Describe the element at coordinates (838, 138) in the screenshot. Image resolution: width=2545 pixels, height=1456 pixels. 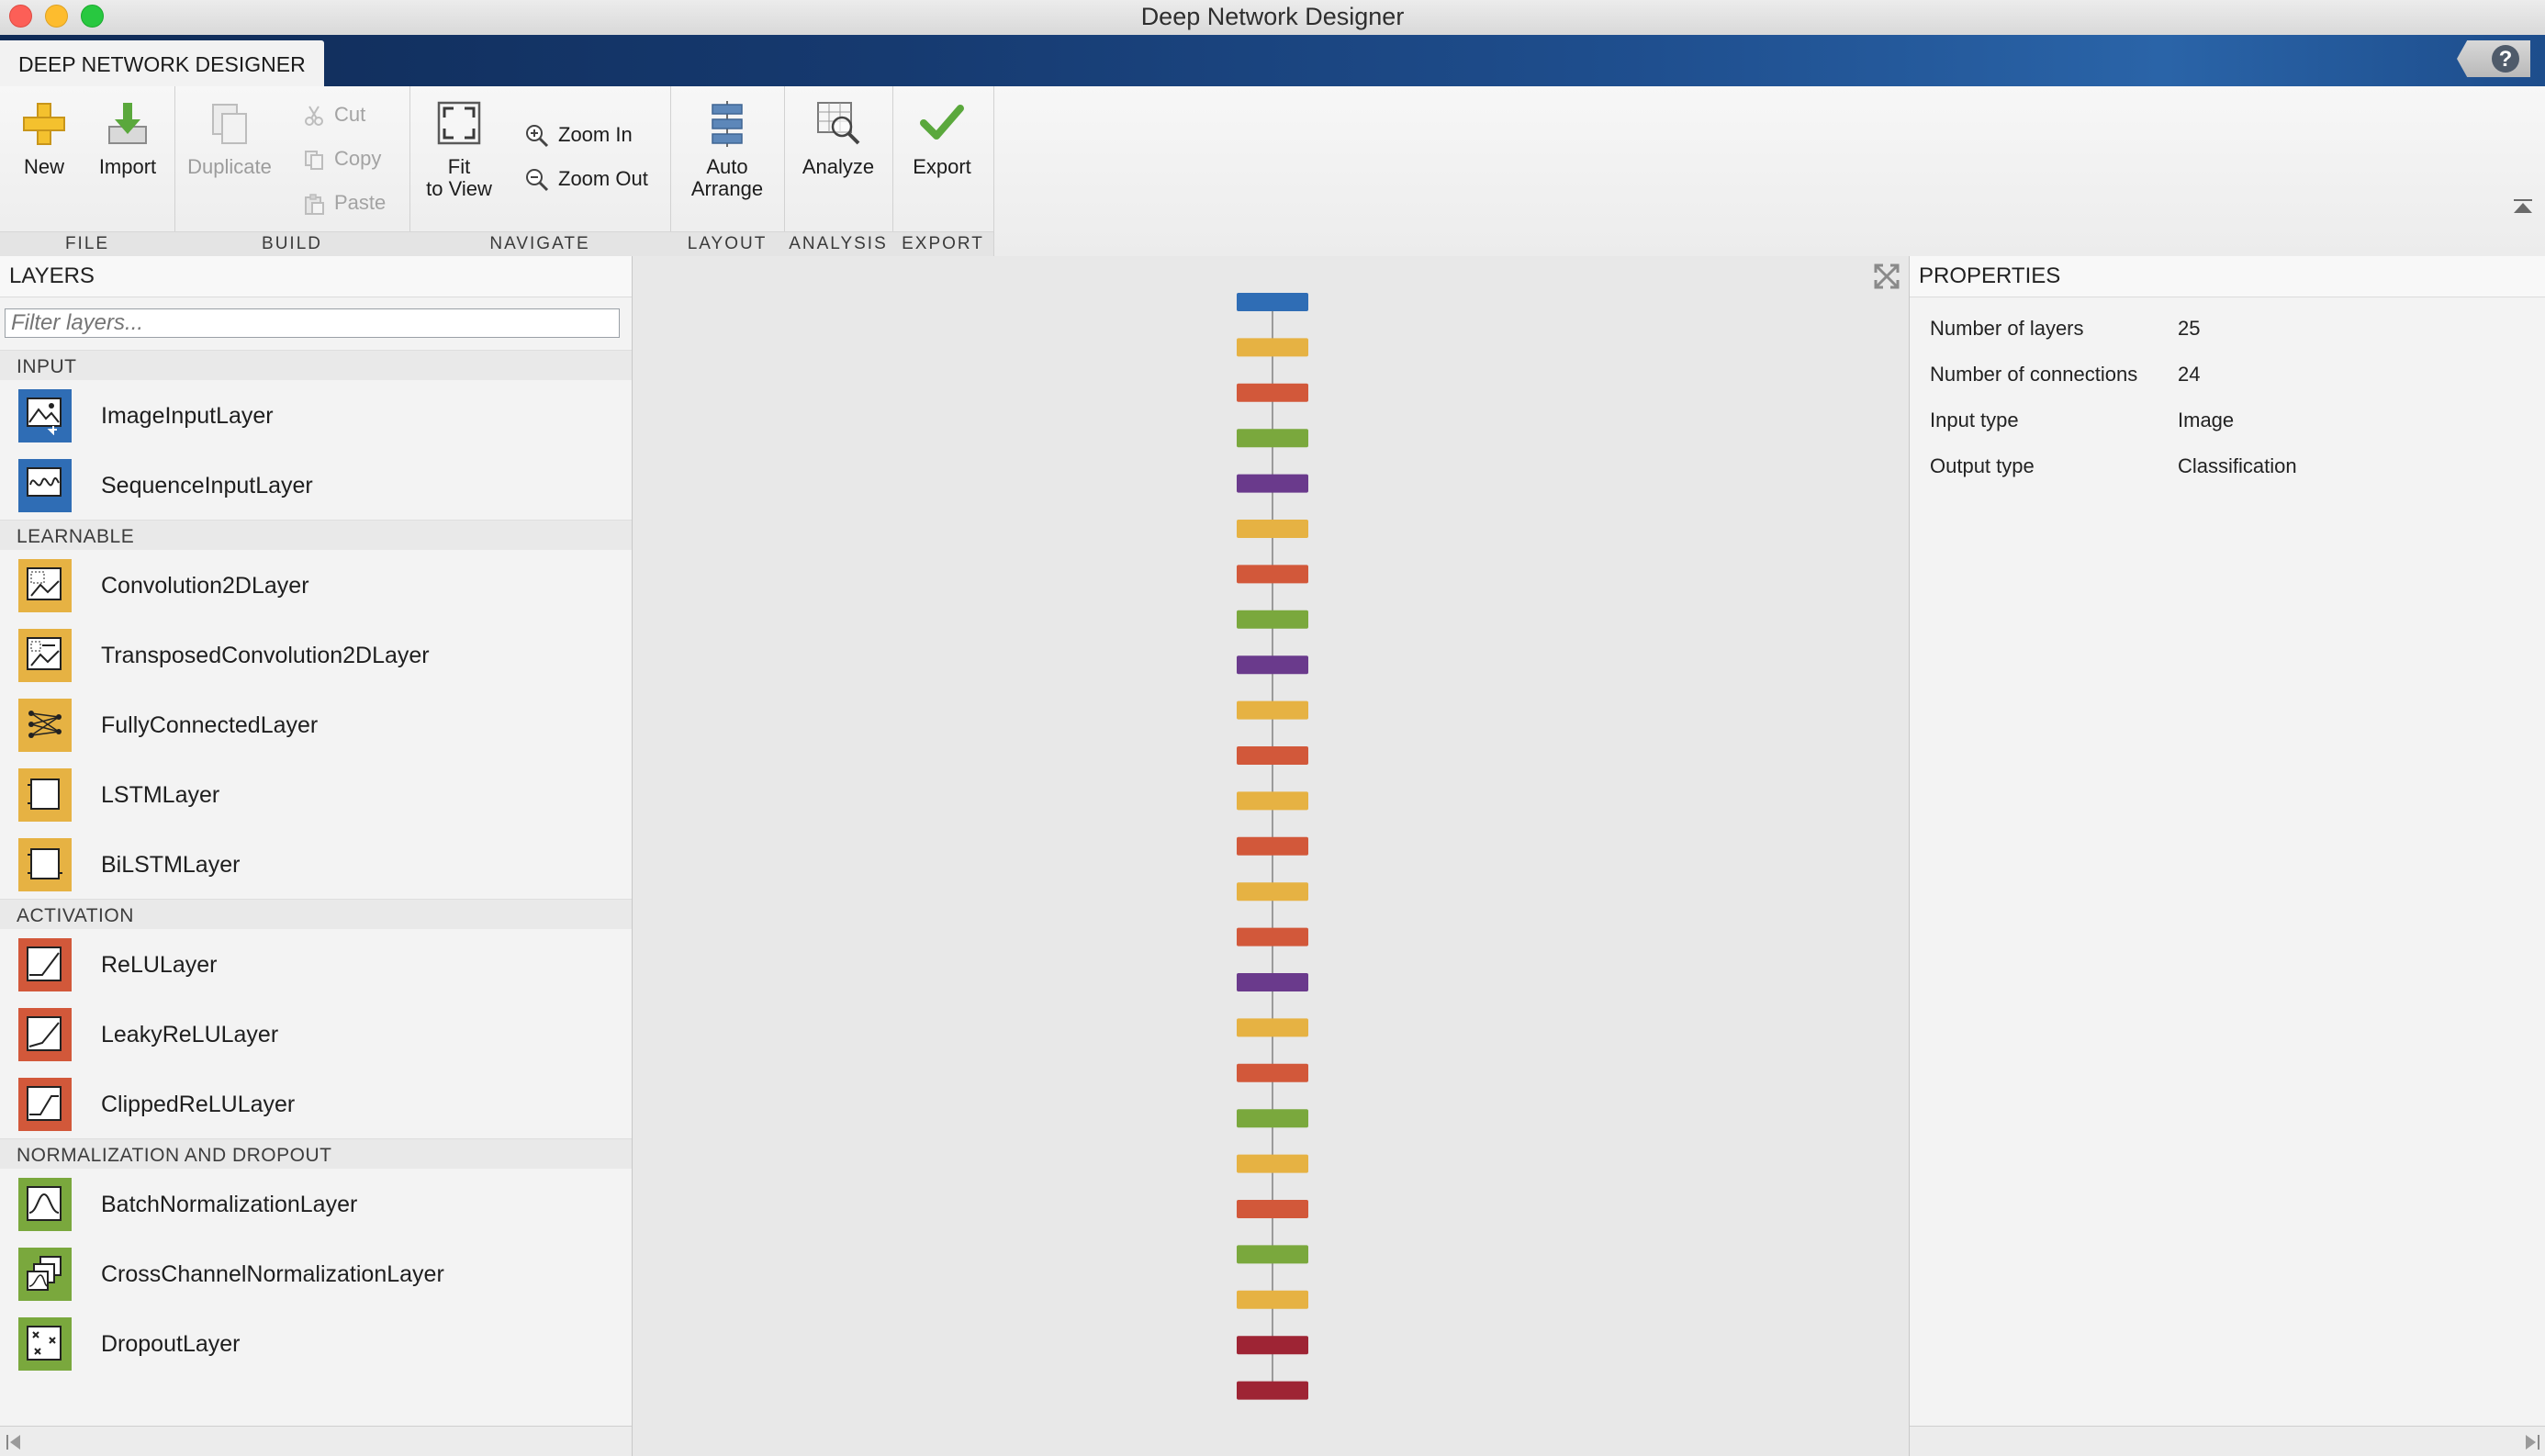
I see `analyze-button: Analyze` at that location.